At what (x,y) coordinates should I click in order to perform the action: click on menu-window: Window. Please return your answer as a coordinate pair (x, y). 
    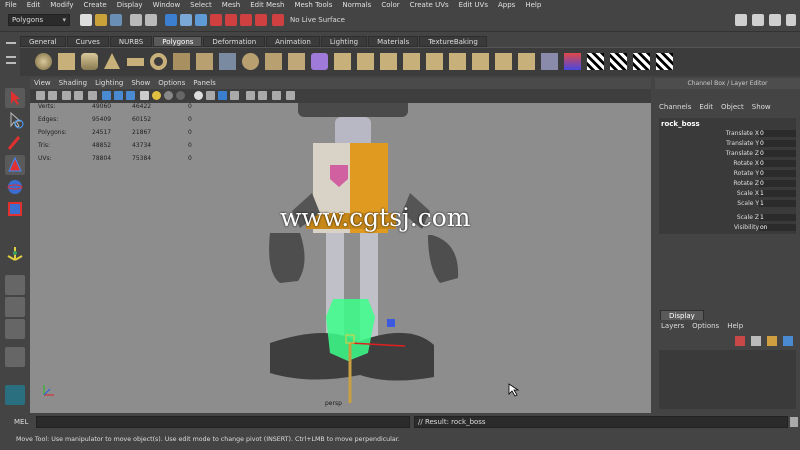
    Looking at the image, I should click on (167, 5).